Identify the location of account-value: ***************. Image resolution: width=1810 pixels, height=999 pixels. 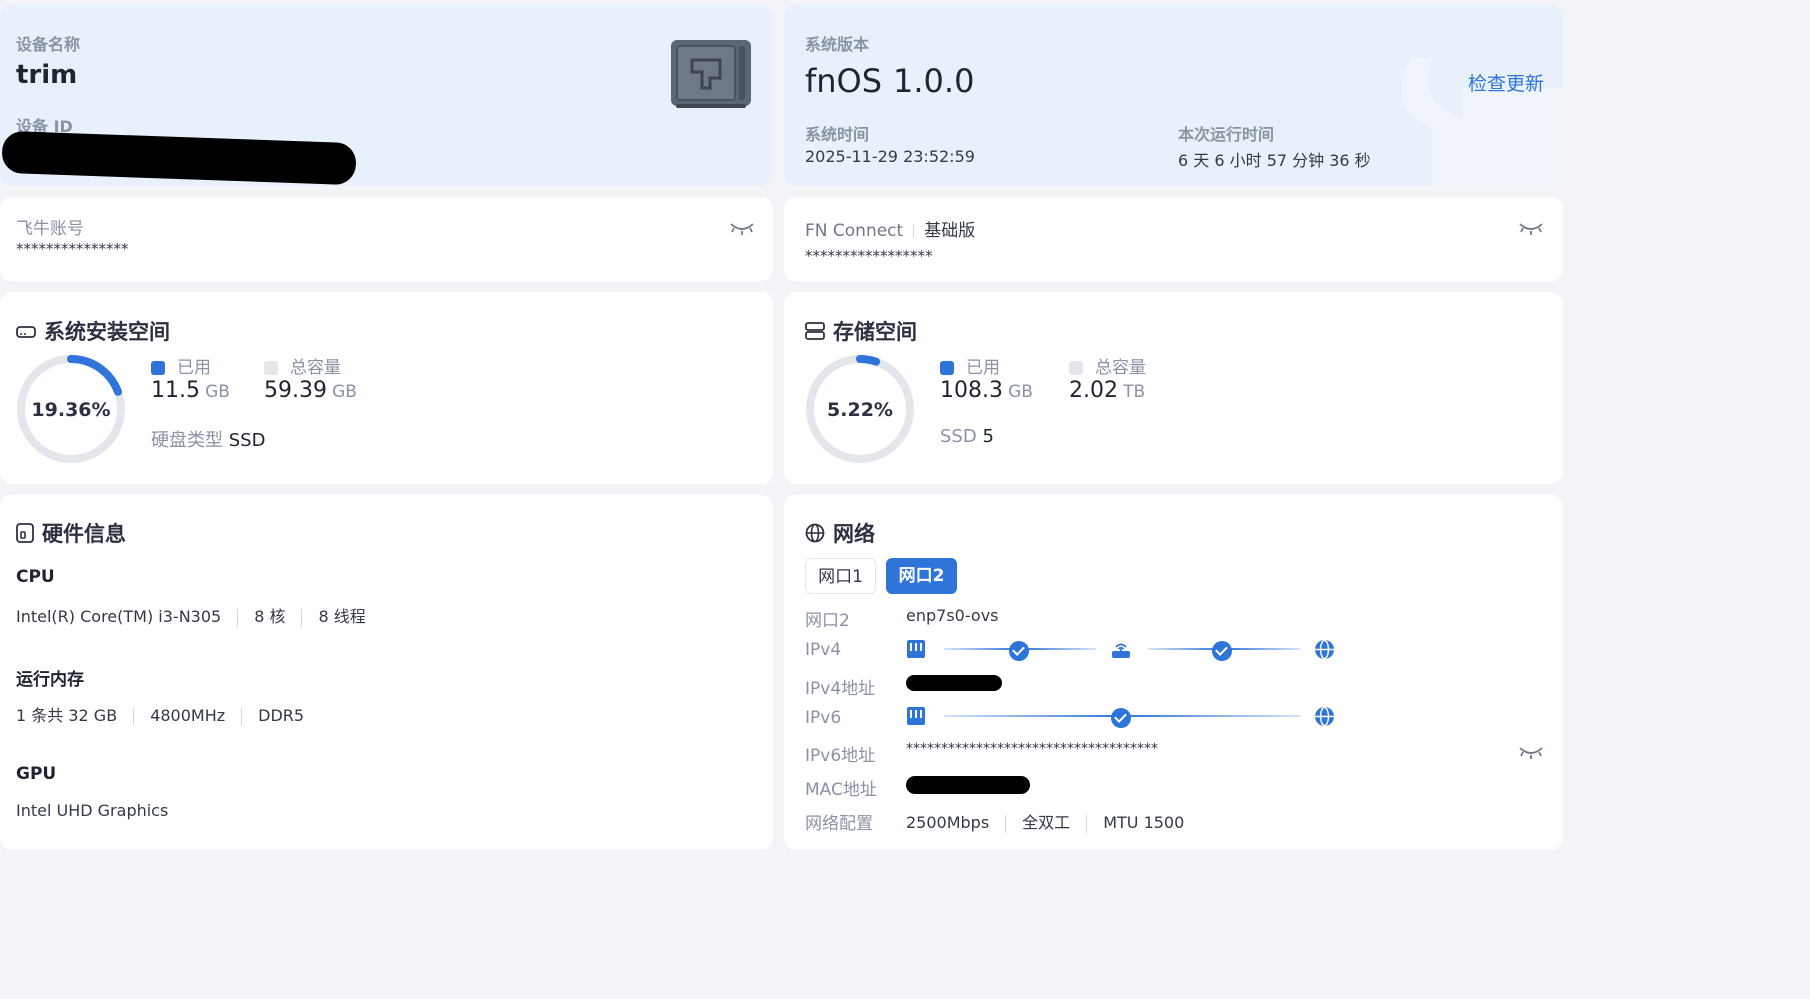
(72, 249).